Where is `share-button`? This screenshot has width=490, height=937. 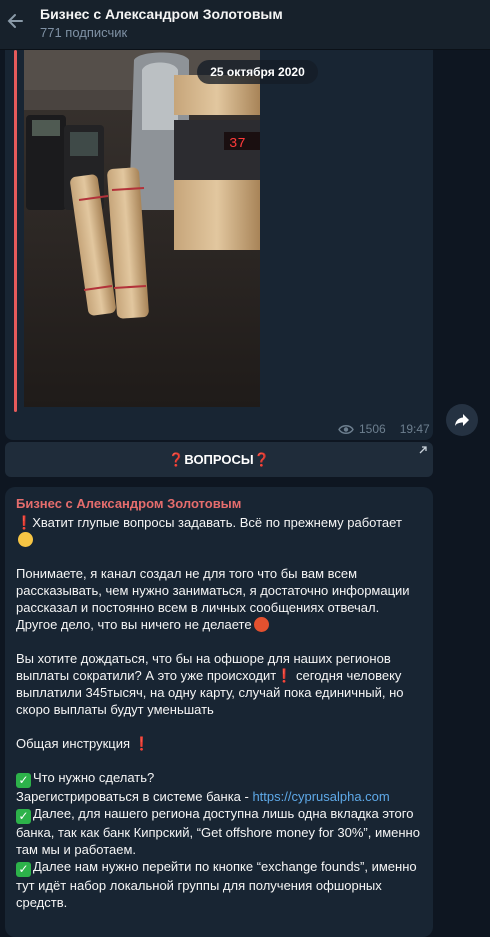 share-button is located at coordinates (462, 420).